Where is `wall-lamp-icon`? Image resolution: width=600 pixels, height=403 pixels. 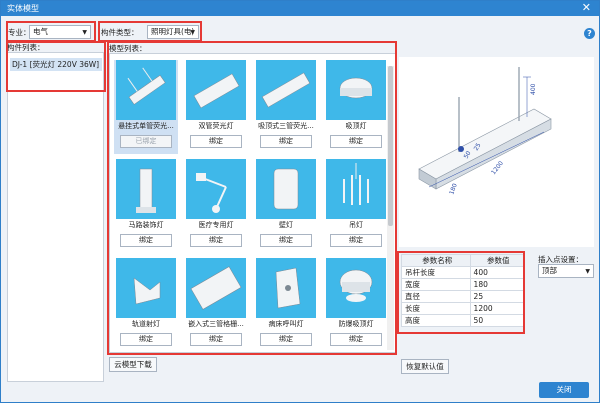 wall-lamp-icon is located at coordinates (286, 189).